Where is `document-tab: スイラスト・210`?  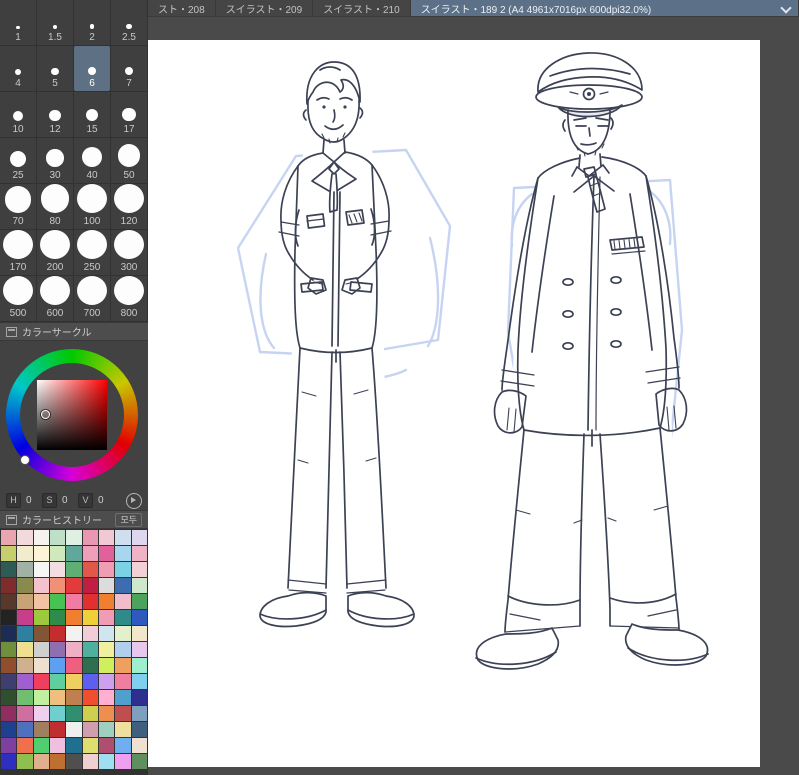 document-tab: スイラスト・210 is located at coordinates (362, 8).